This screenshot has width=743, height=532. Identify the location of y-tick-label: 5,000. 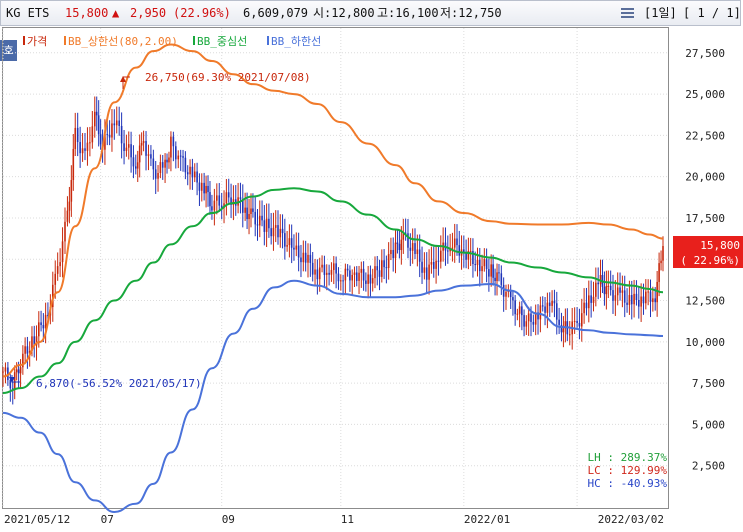
(708, 424).